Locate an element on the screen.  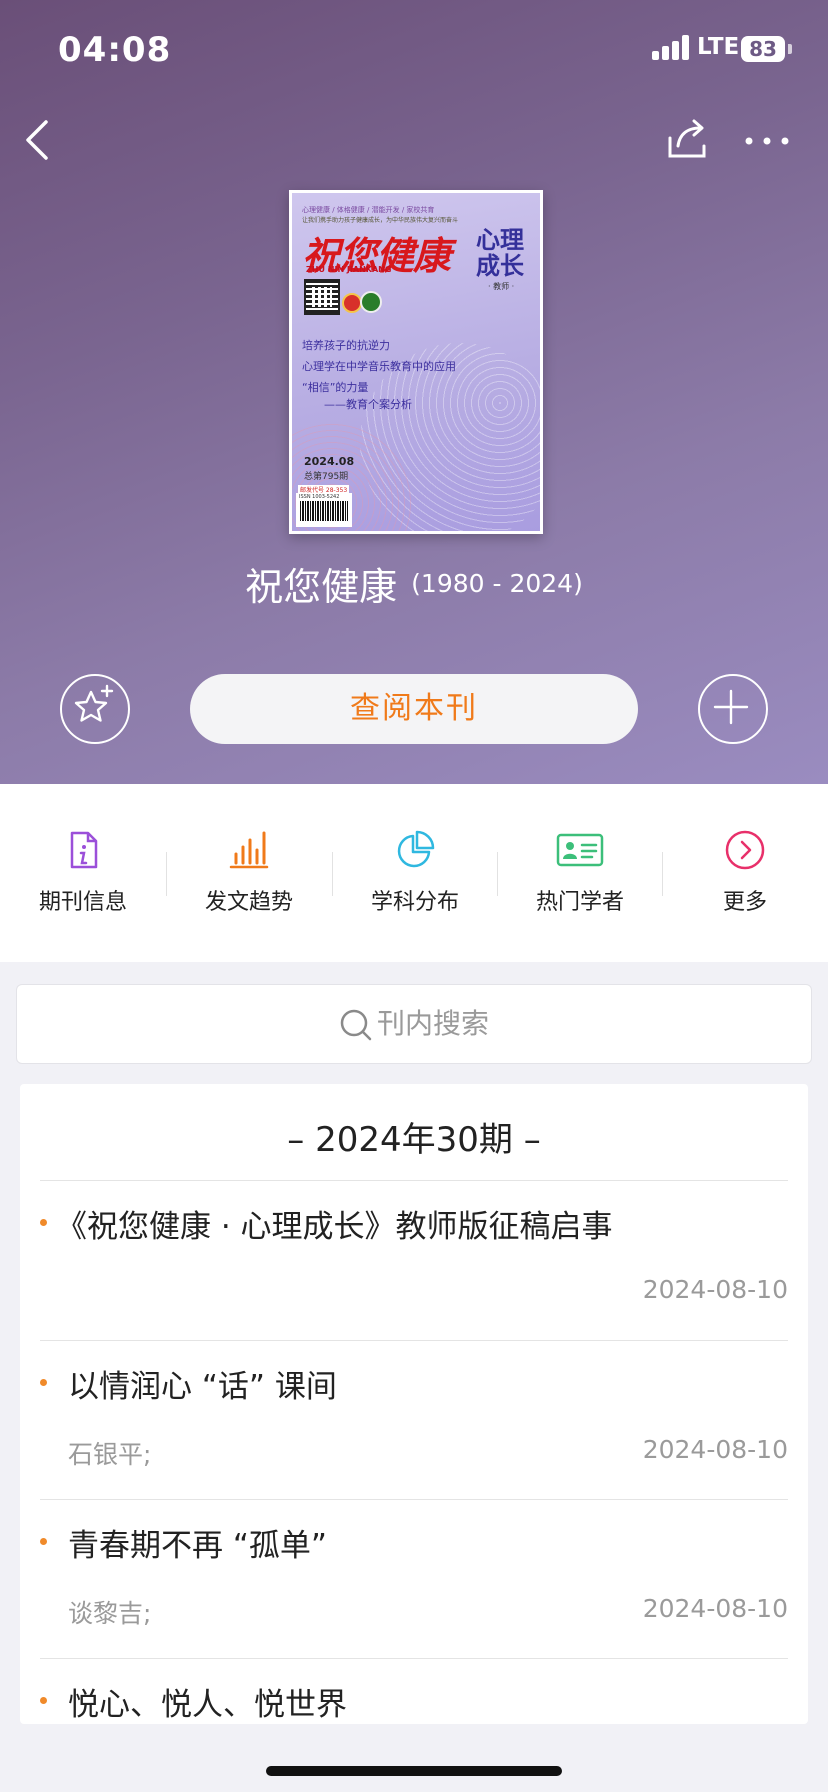
article-title: 《祝您健康 · 心理成长》教师版征稿启事 is located at coordinates (334, 1227).